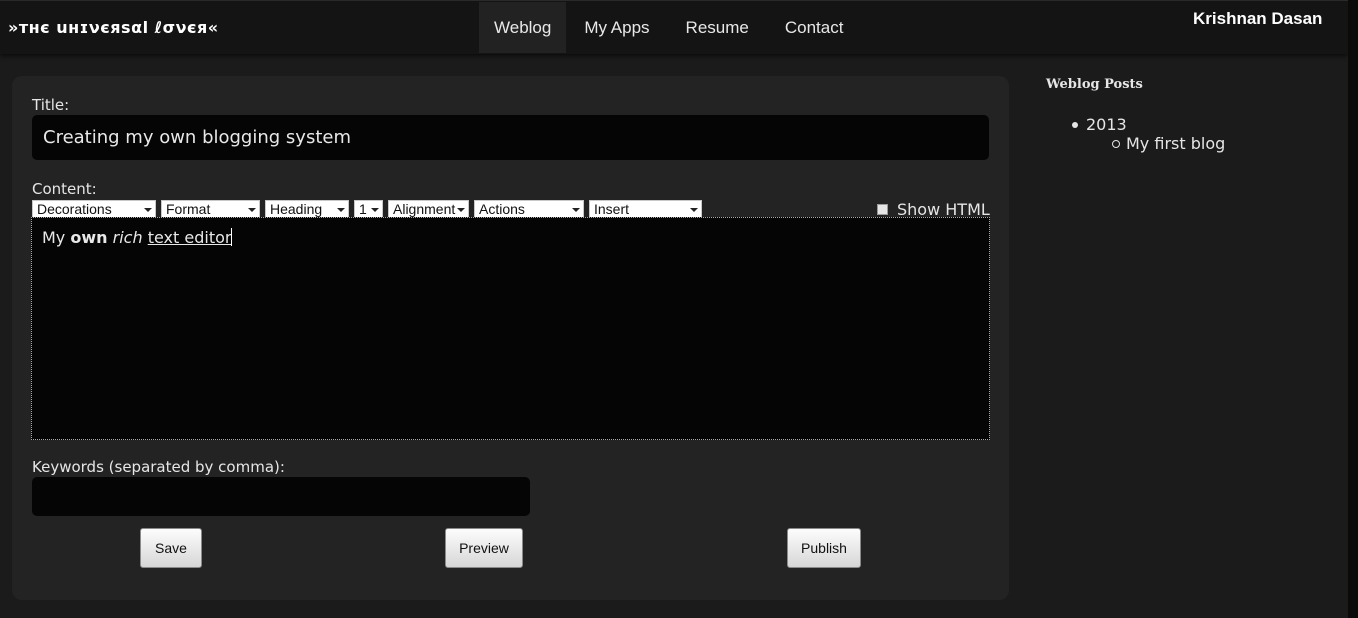 This screenshot has width=1358, height=618. Describe the element at coordinates (363, 209) in the screenshot. I see `size-select-label: 1` at that location.